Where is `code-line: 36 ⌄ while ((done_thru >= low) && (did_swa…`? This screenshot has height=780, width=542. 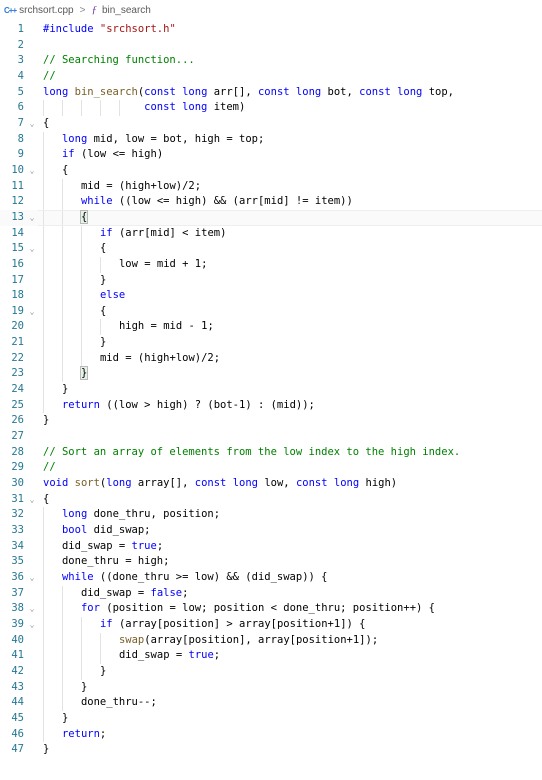 code-line: 36 ⌄ while ((done_thru >= low) && (did_swa… is located at coordinates (271, 577).